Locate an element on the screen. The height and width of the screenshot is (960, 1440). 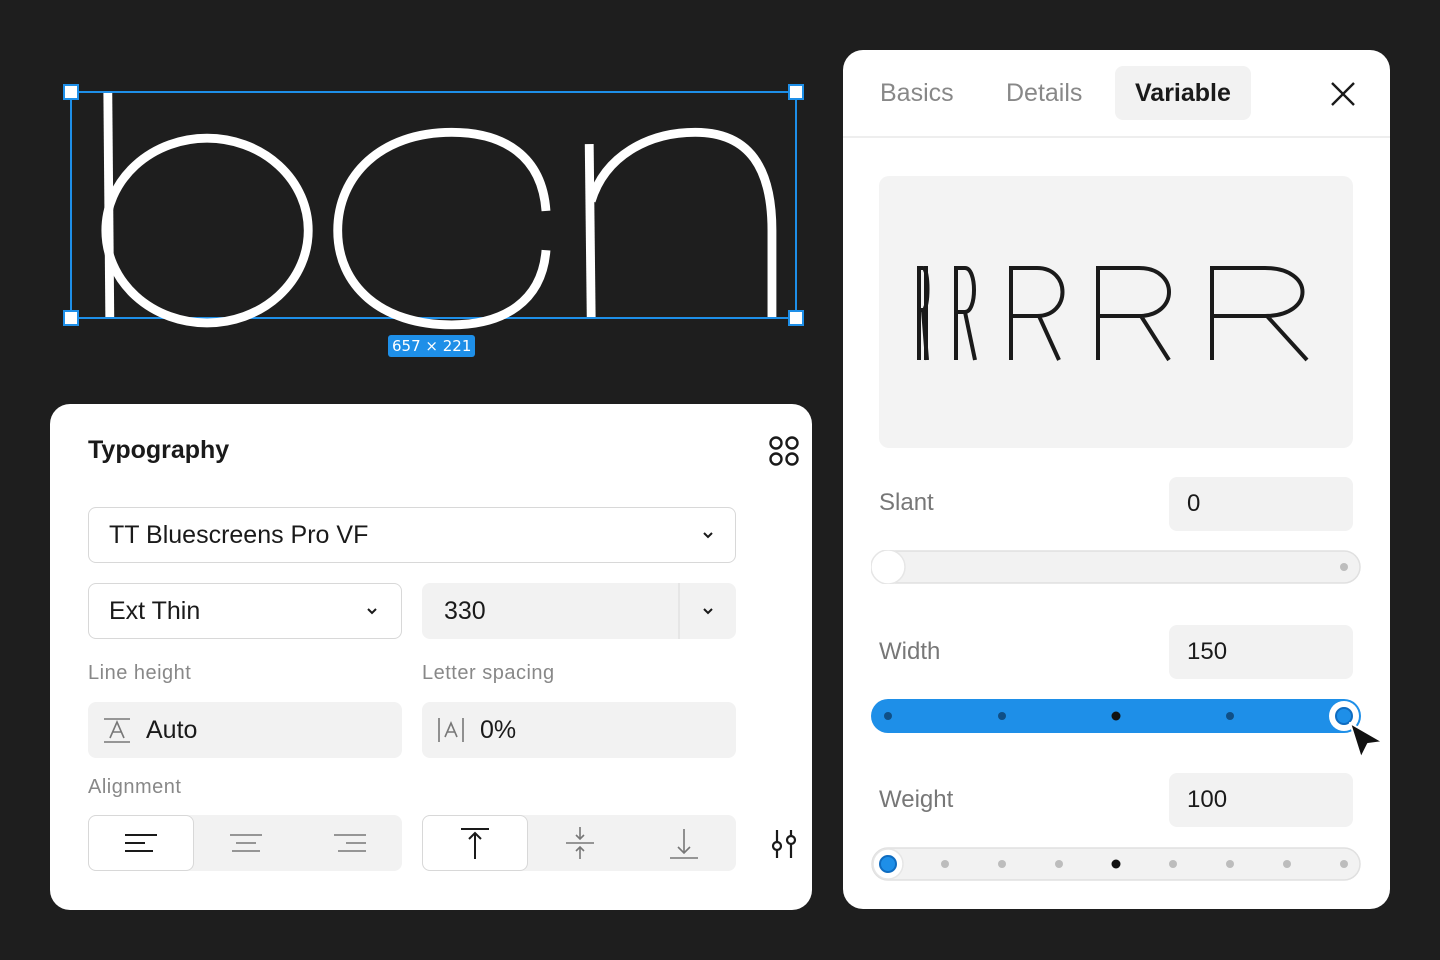
weight-slider is located at coordinates (1116, 864).